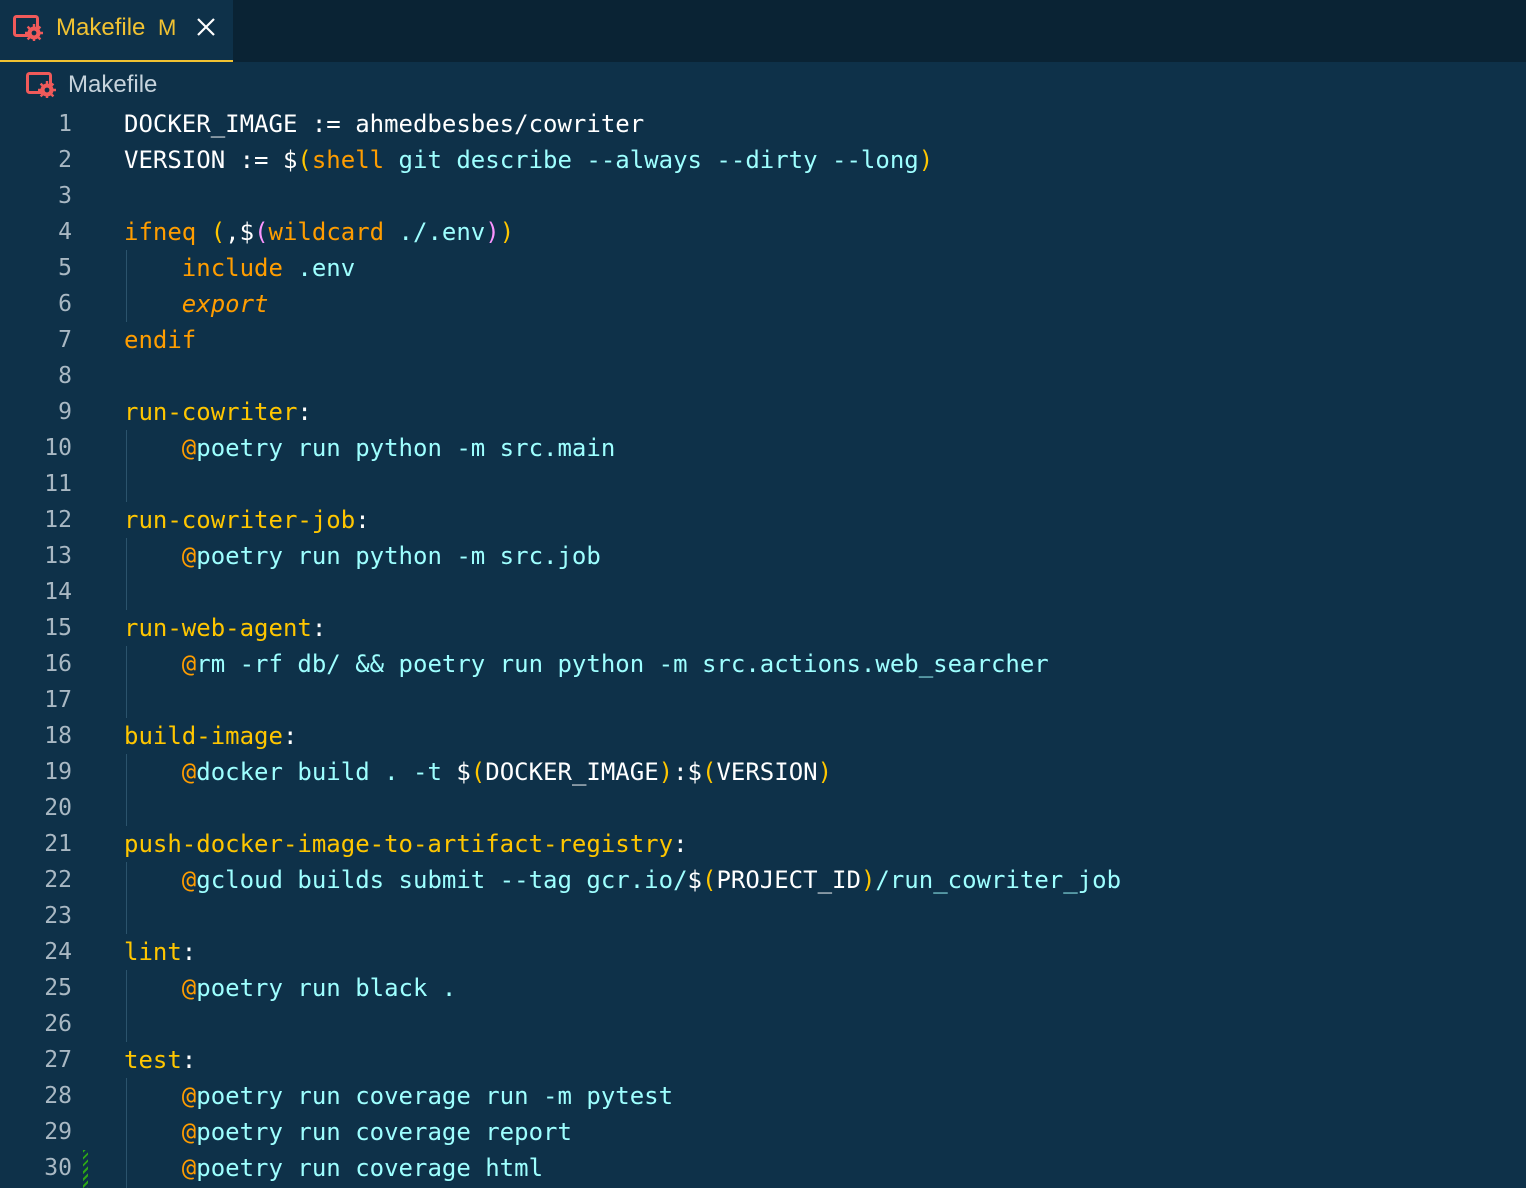 This screenshot has height=1188, width=1526. What do you see at coordinates (58, 664) in the screenshot?
I see `line-number: 16` at bounding box center [58, 664].